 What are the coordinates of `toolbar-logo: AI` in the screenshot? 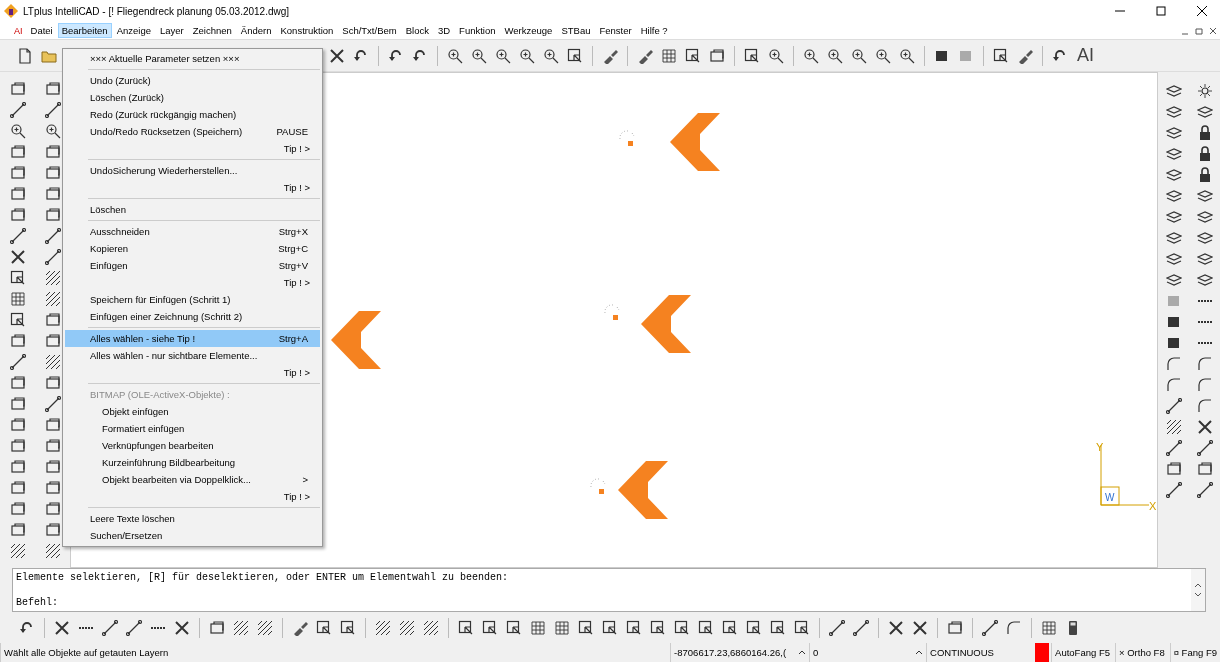 It's located at (1085, 55).